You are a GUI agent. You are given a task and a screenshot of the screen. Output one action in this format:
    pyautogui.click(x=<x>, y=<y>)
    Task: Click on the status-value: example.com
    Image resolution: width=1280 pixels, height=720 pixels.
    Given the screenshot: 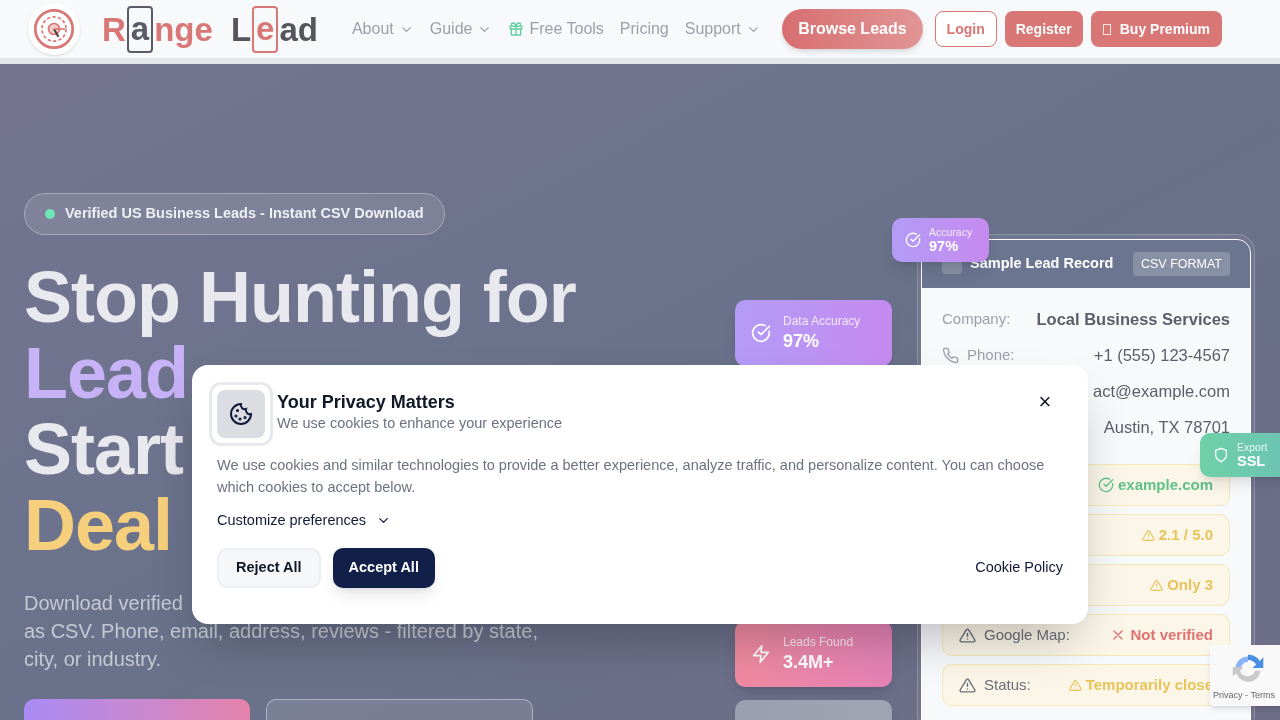 What is the action you would take?
    pyautogui.click(x=1155, y=485)
    